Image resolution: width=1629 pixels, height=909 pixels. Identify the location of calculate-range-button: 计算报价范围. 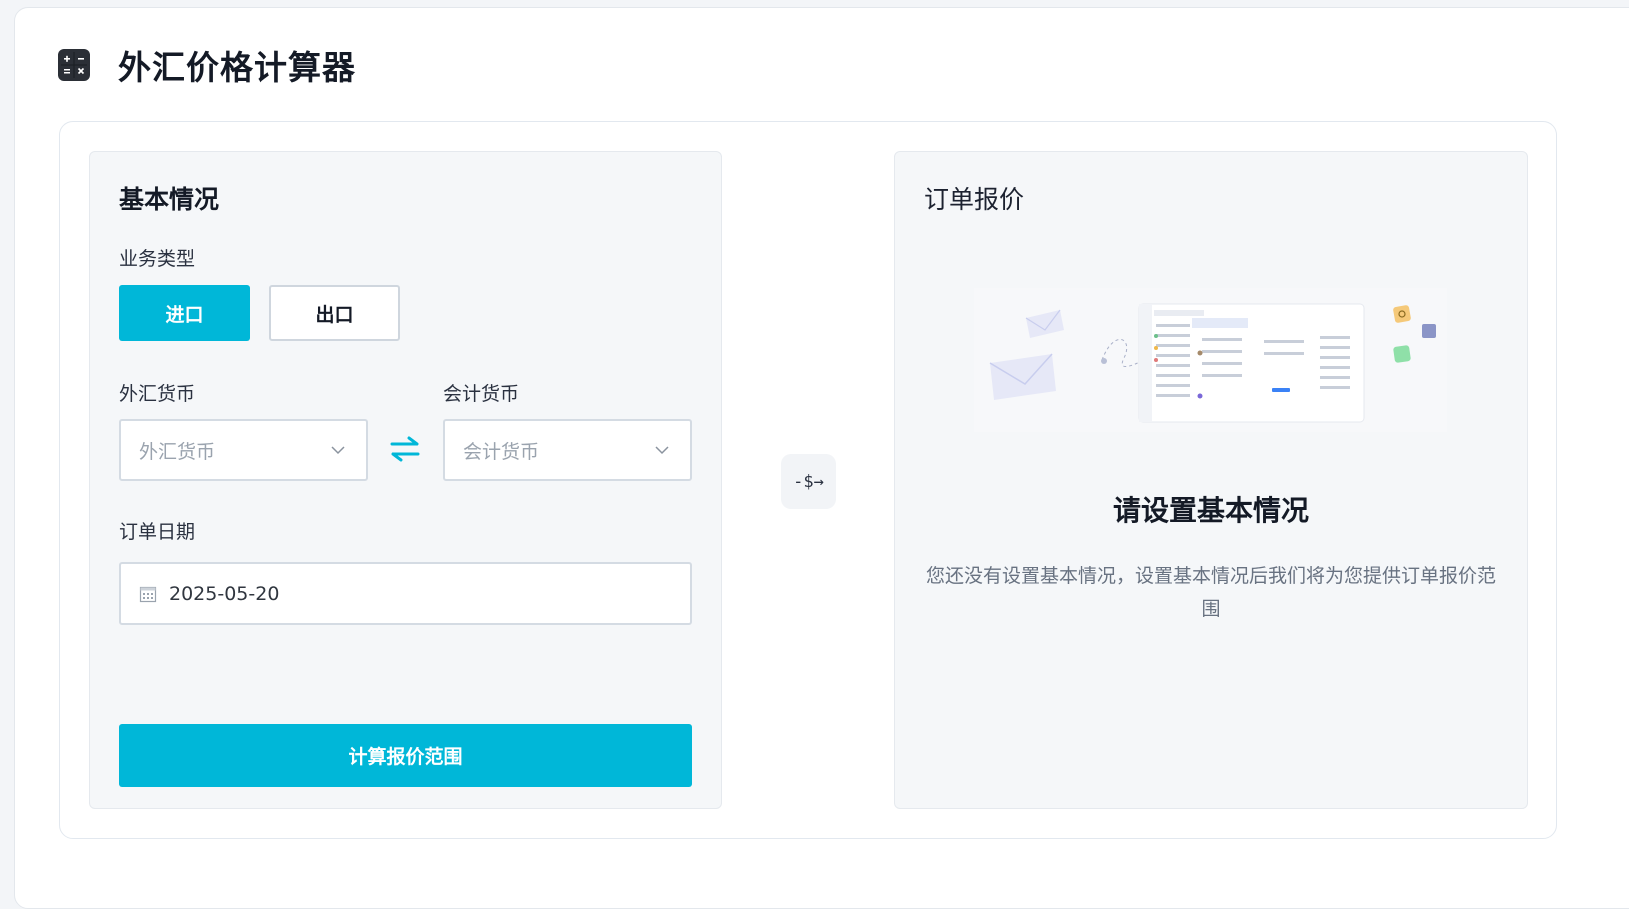
(405, 755).